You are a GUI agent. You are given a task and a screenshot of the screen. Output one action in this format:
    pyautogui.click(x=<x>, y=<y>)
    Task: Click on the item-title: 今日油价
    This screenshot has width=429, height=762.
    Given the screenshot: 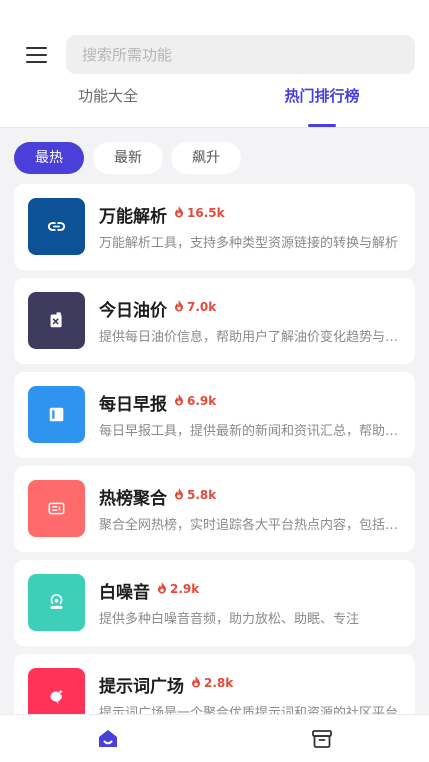 What is the action you would take?
    pyautogui.click(x=133, y=311)
    